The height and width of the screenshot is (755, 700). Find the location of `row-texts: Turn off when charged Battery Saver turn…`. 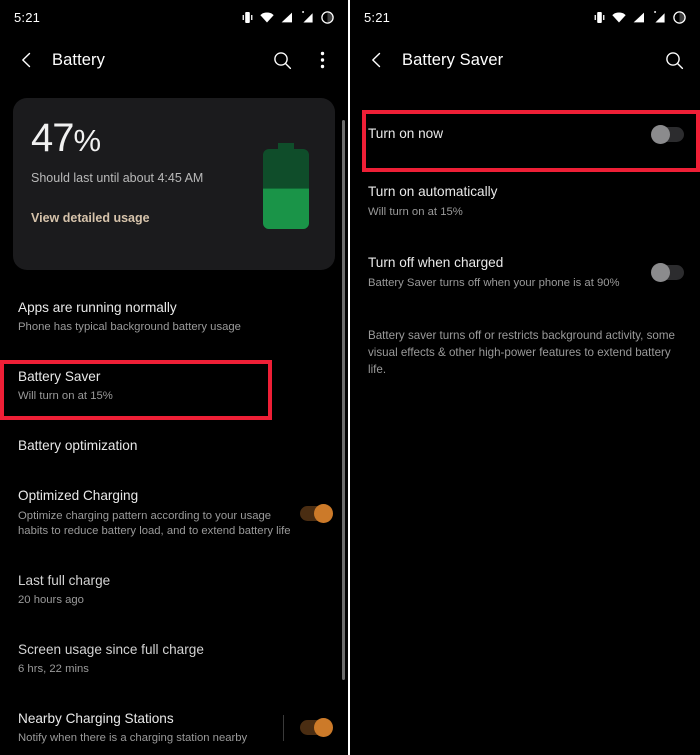

row-texts: Turn off when charged Battery Saver turn… is located at coordinates (510, 272).